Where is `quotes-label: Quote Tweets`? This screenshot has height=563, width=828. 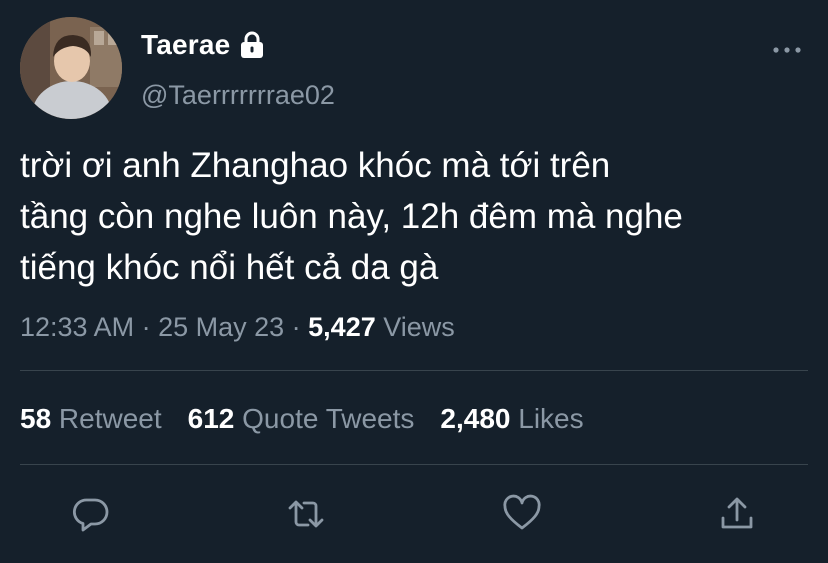
quotes-label: Quote Tweets is located at coordinates (324, 418).